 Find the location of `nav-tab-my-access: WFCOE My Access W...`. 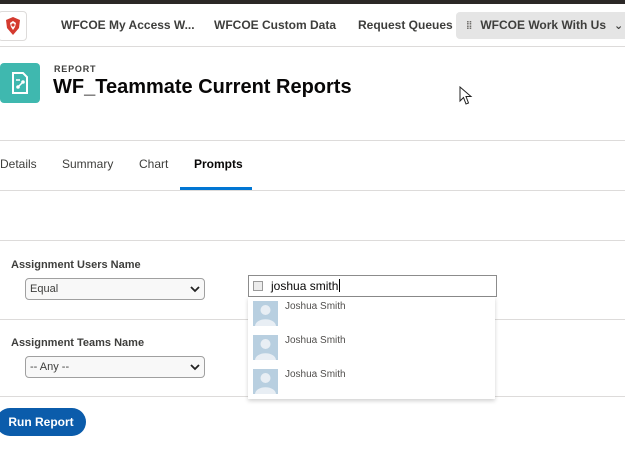

nav-tab-my-access: WFCOE My Access W... is located at coordinates (128, 25).